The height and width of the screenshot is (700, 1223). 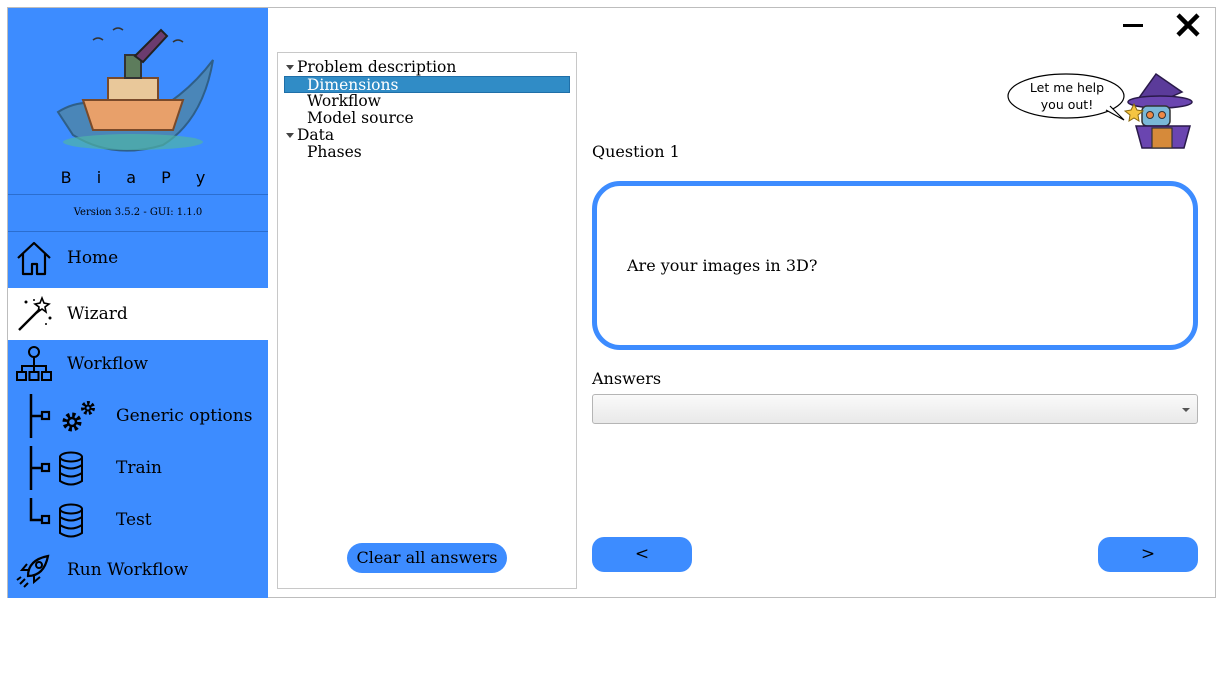 I want to click on rocket-icon, so click(x=33, y=571).